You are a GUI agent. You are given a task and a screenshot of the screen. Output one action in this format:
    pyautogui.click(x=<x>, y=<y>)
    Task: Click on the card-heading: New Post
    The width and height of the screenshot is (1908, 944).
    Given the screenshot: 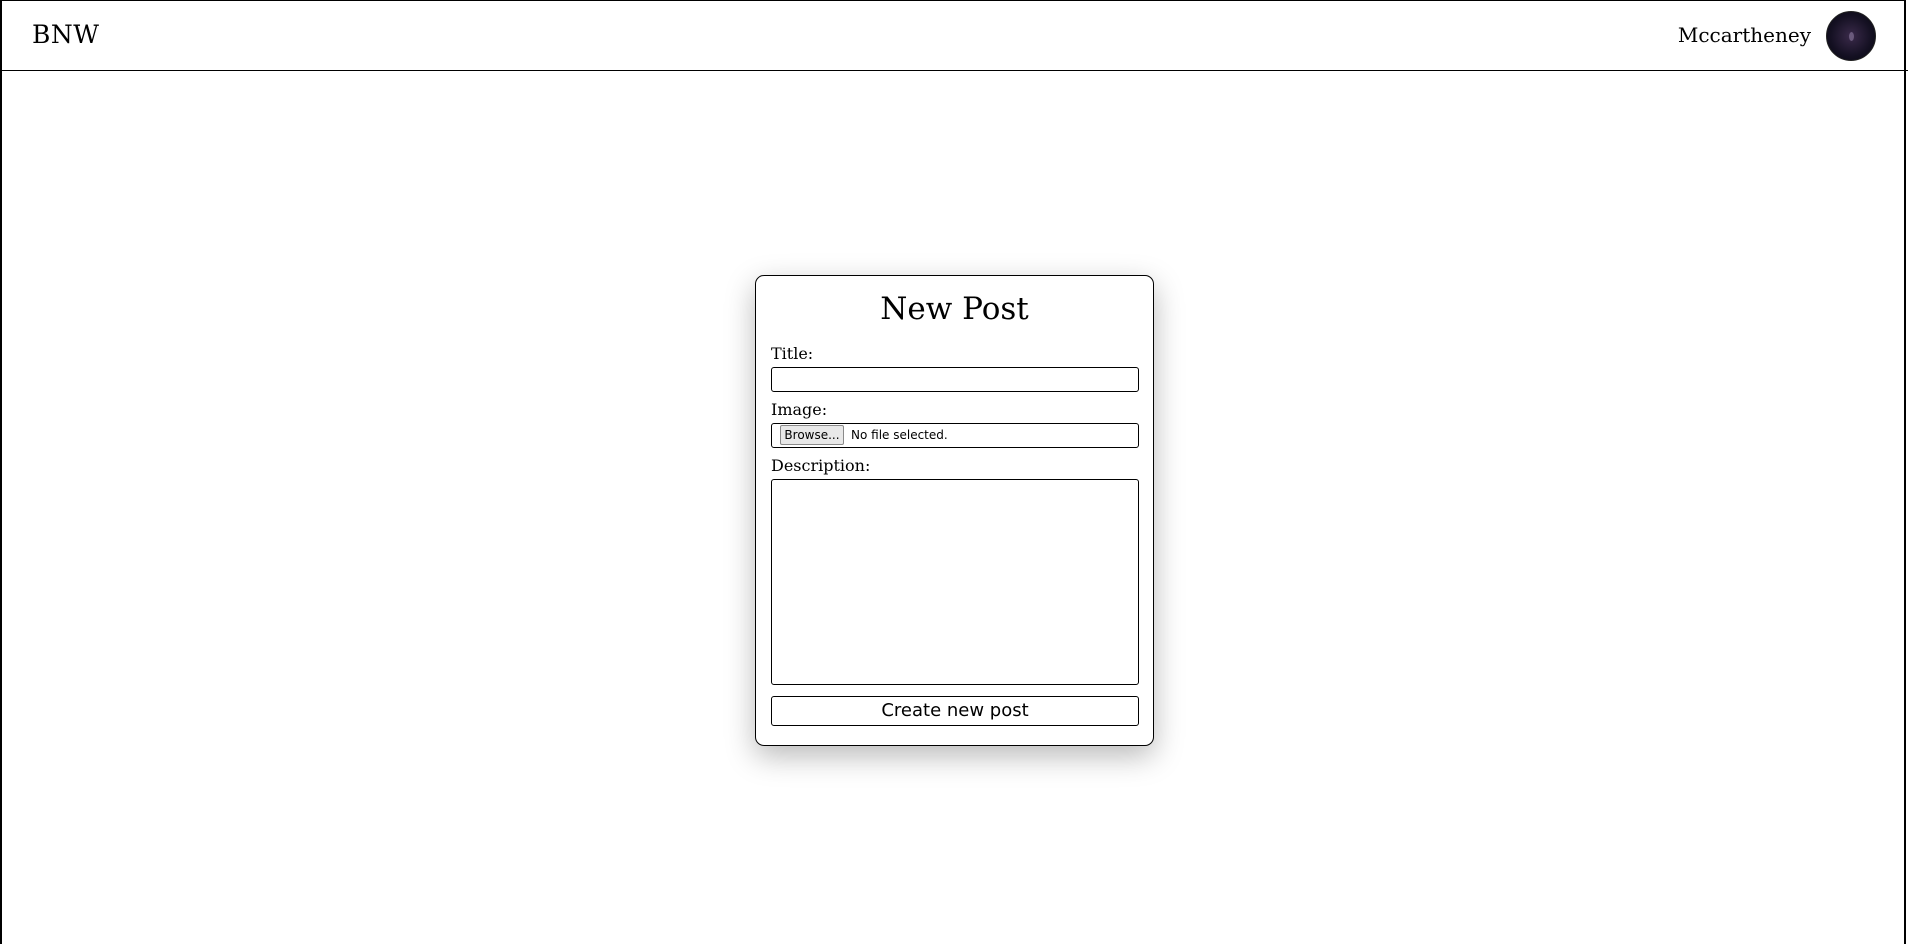 What is the action you would take?
    pyautogui.click(x=954, y=309)
    